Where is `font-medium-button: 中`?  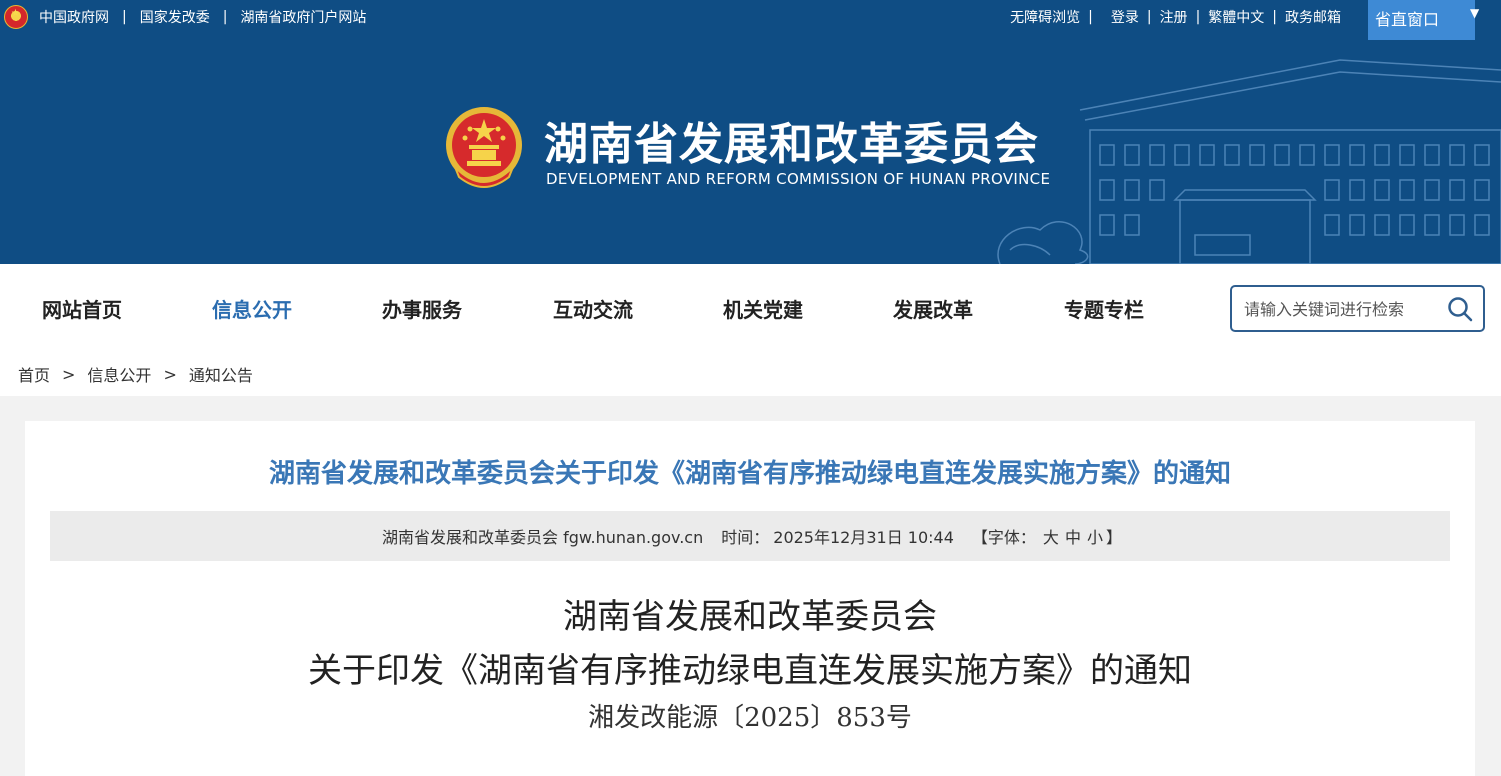
font-medium-button: 中 is located at coordinates (1073, 536).